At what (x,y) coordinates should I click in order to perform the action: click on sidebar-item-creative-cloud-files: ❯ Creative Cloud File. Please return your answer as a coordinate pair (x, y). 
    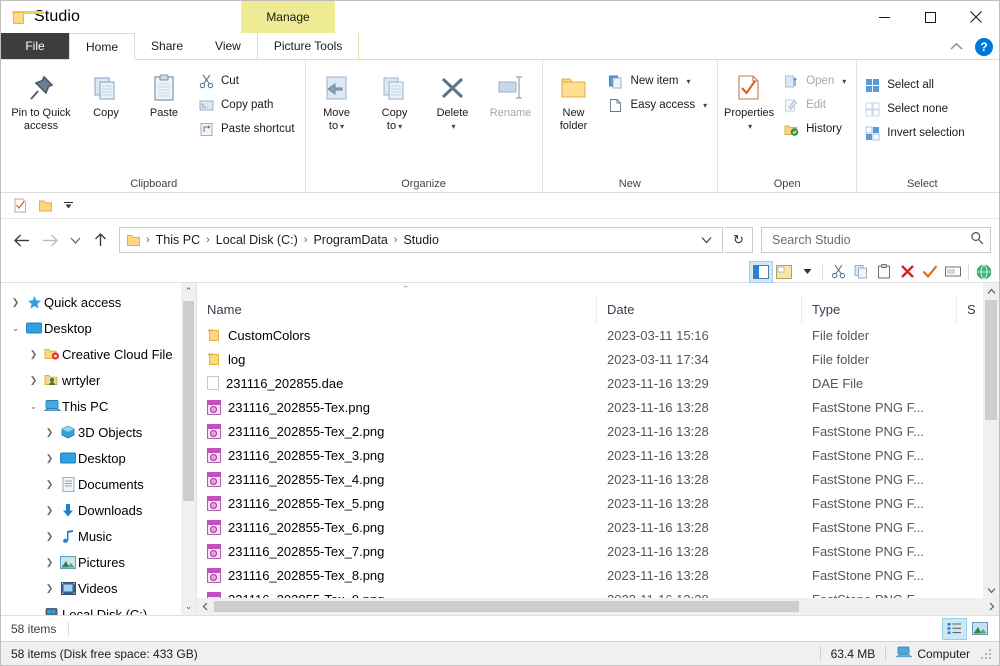
    Looking at the image, I should click on (98, 354).